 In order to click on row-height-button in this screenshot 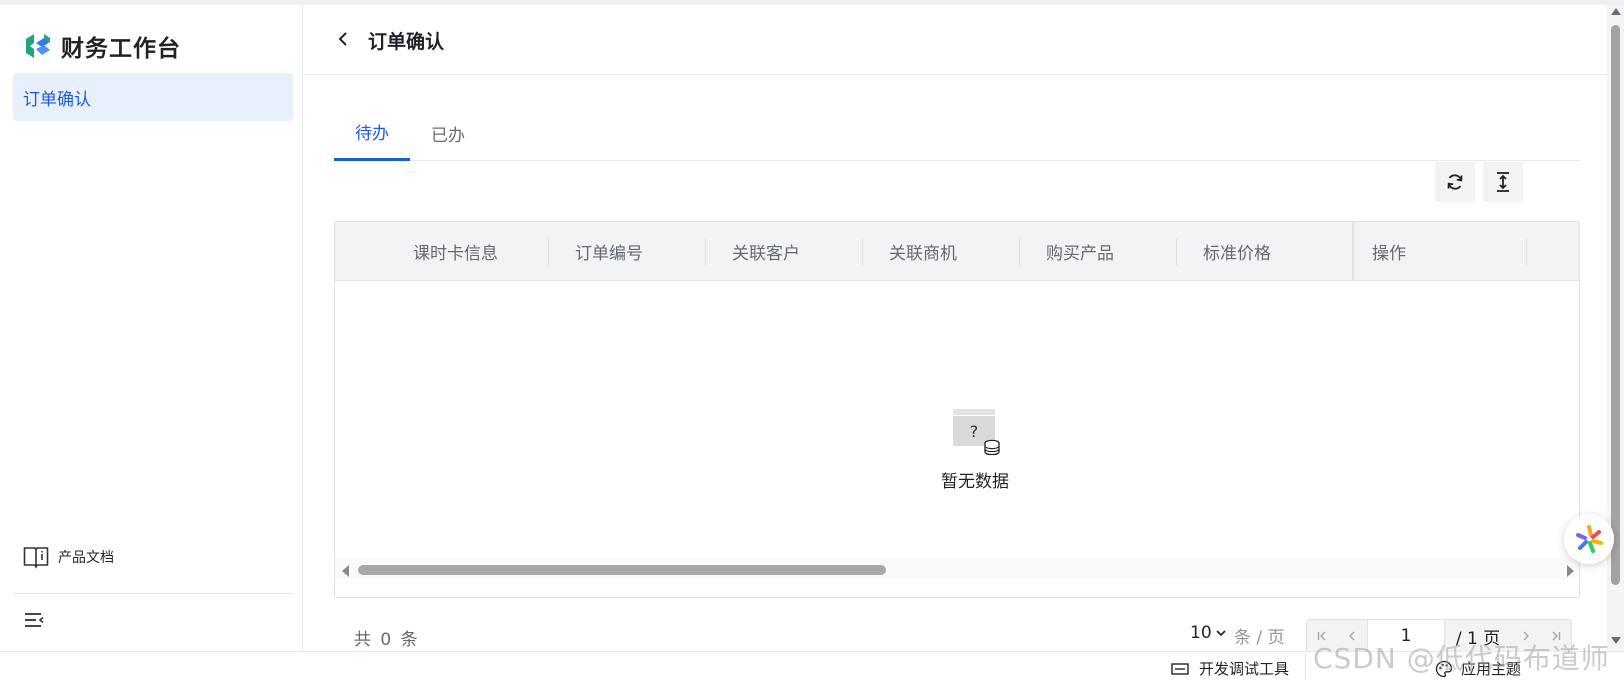, I will do `click(1503, 182)`.